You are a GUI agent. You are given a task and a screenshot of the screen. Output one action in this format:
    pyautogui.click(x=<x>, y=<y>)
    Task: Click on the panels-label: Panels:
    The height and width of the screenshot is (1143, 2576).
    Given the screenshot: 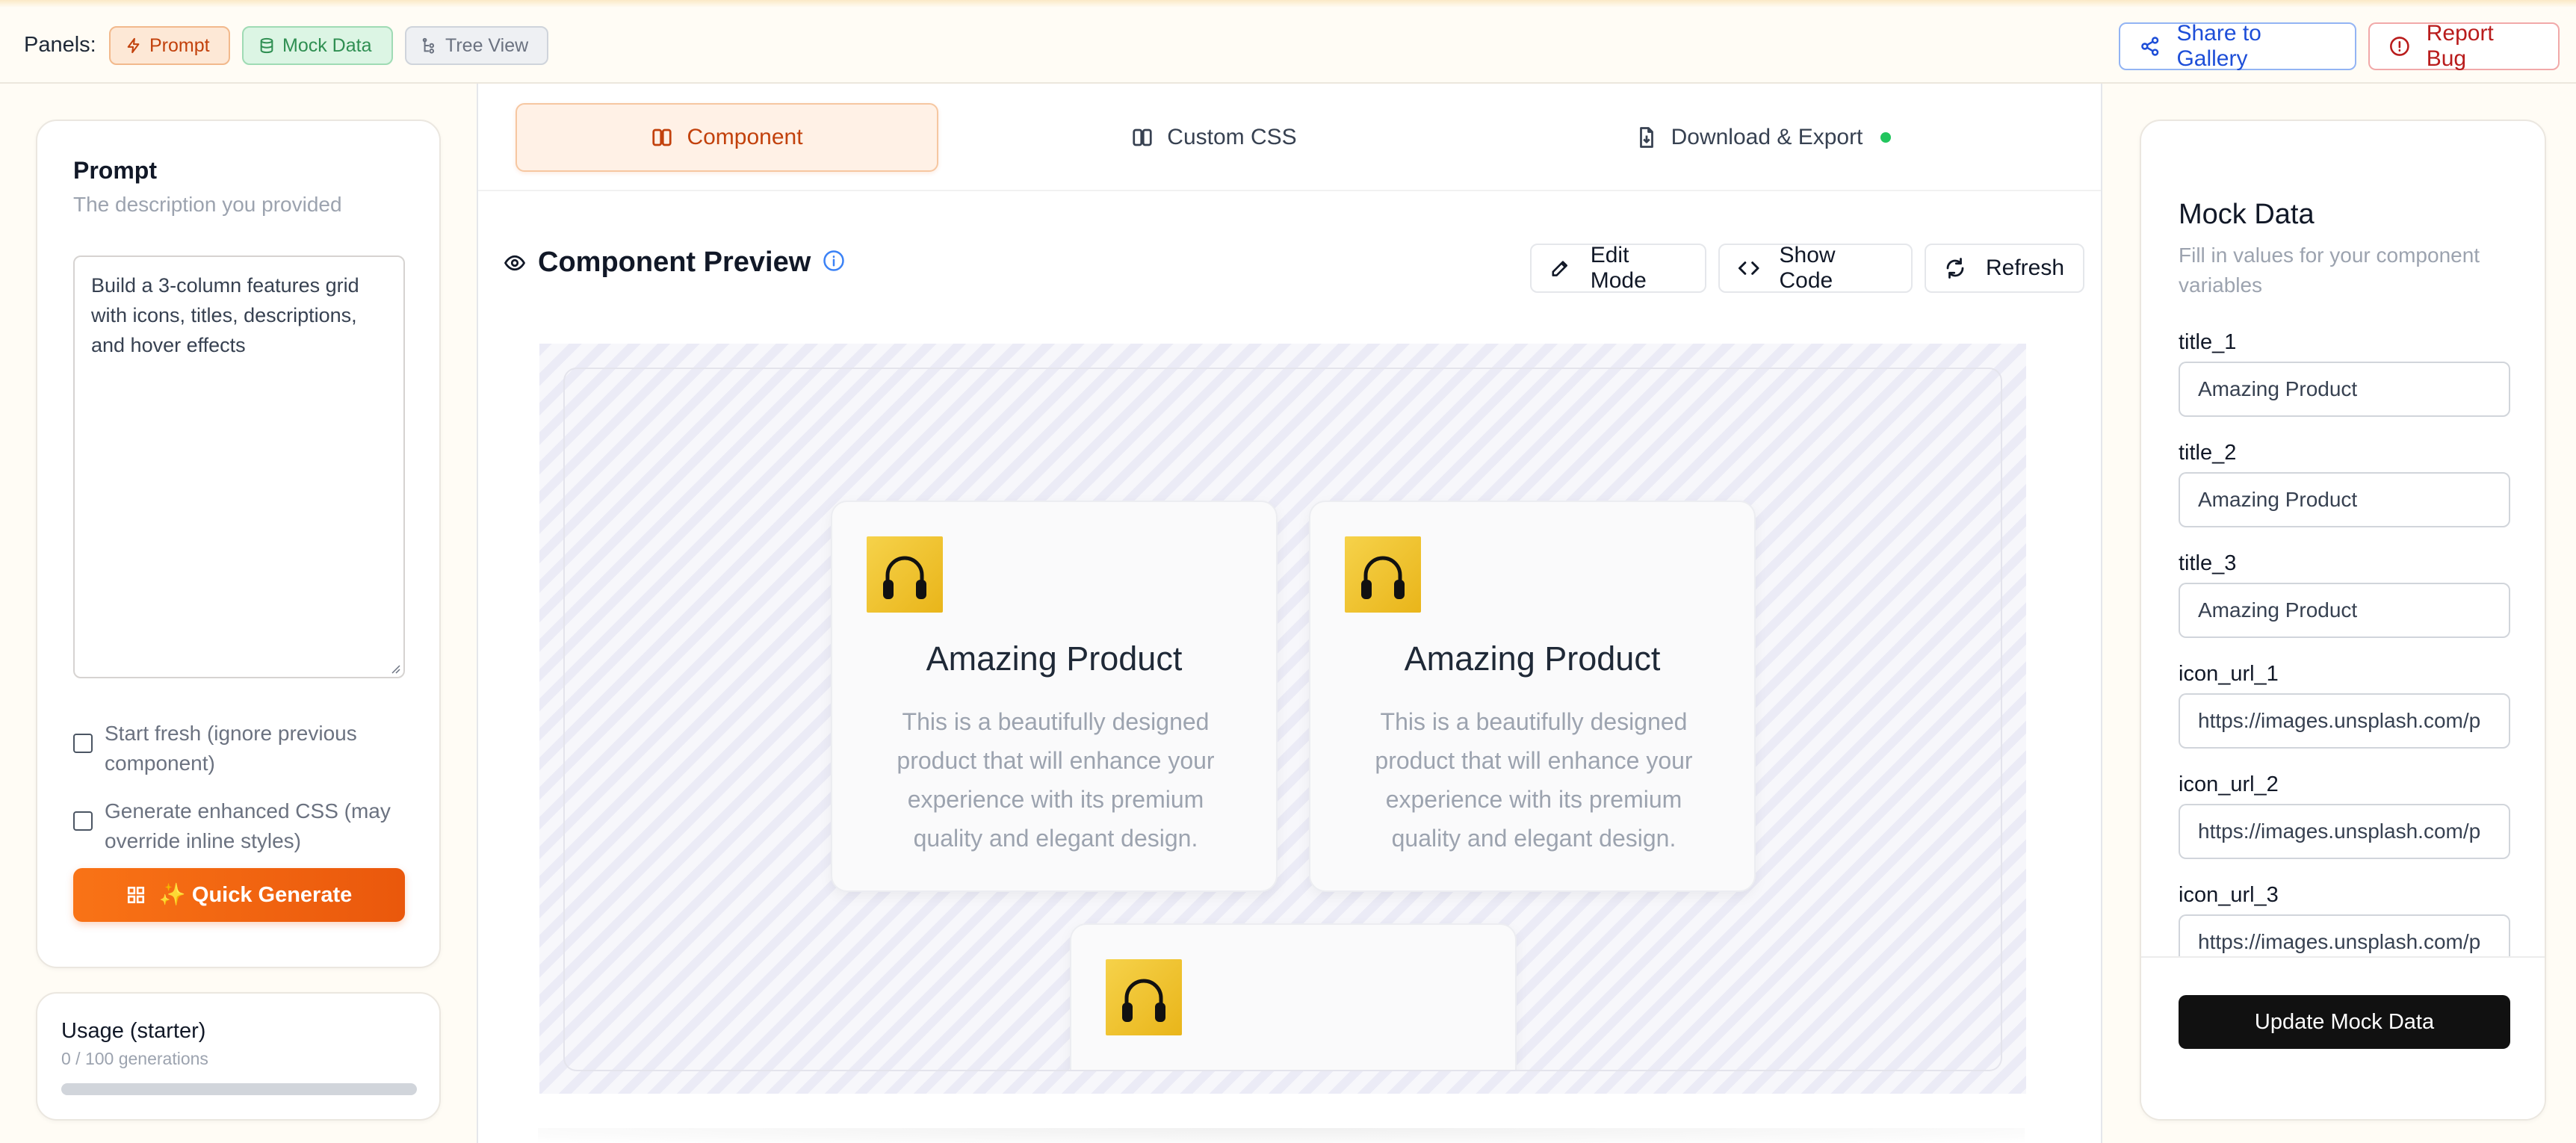 What is the action you would take?
    pyautogui.click(x=60, y=45)
    